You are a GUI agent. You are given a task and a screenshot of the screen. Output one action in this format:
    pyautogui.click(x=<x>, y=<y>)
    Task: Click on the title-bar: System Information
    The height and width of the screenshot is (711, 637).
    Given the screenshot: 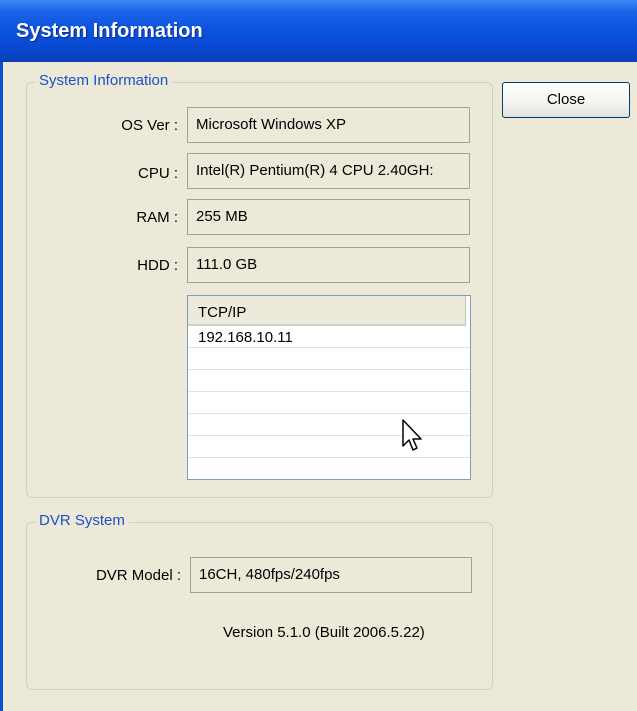 What is the action you would take?
    pyautogui.click(x=318, y=31)
    